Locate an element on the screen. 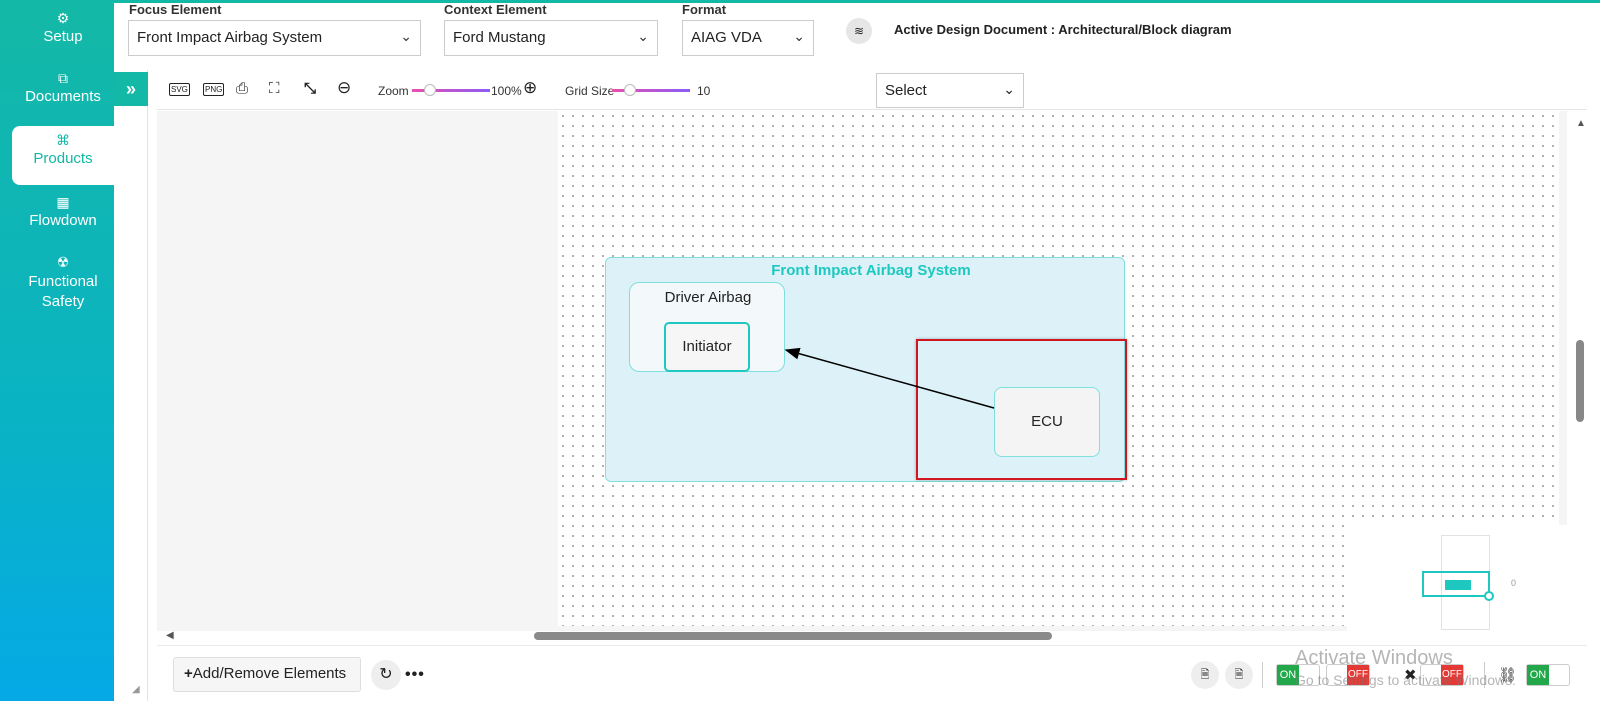 The width and height of the screenshot is (1600, 701). minimap-resize-handle is located at coordinates (1489, 596).